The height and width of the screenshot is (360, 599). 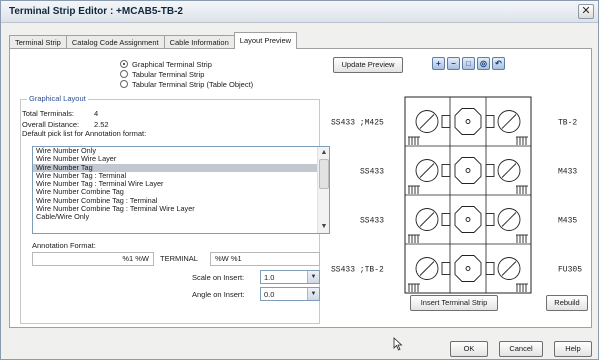 I want to click on scroll-down-icon: ▼, so click(x=324, y=227).